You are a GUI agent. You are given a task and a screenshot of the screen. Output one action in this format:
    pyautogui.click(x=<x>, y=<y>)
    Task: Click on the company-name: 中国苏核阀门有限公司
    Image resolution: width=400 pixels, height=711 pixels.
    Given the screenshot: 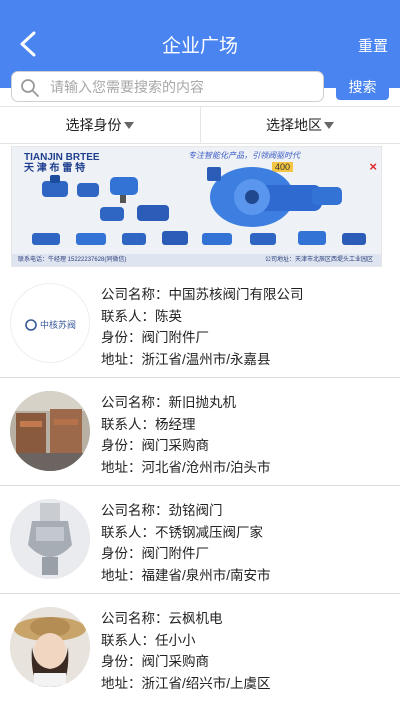 What is the action you would take?
    pyautogui.click(x=236, y=294)
    